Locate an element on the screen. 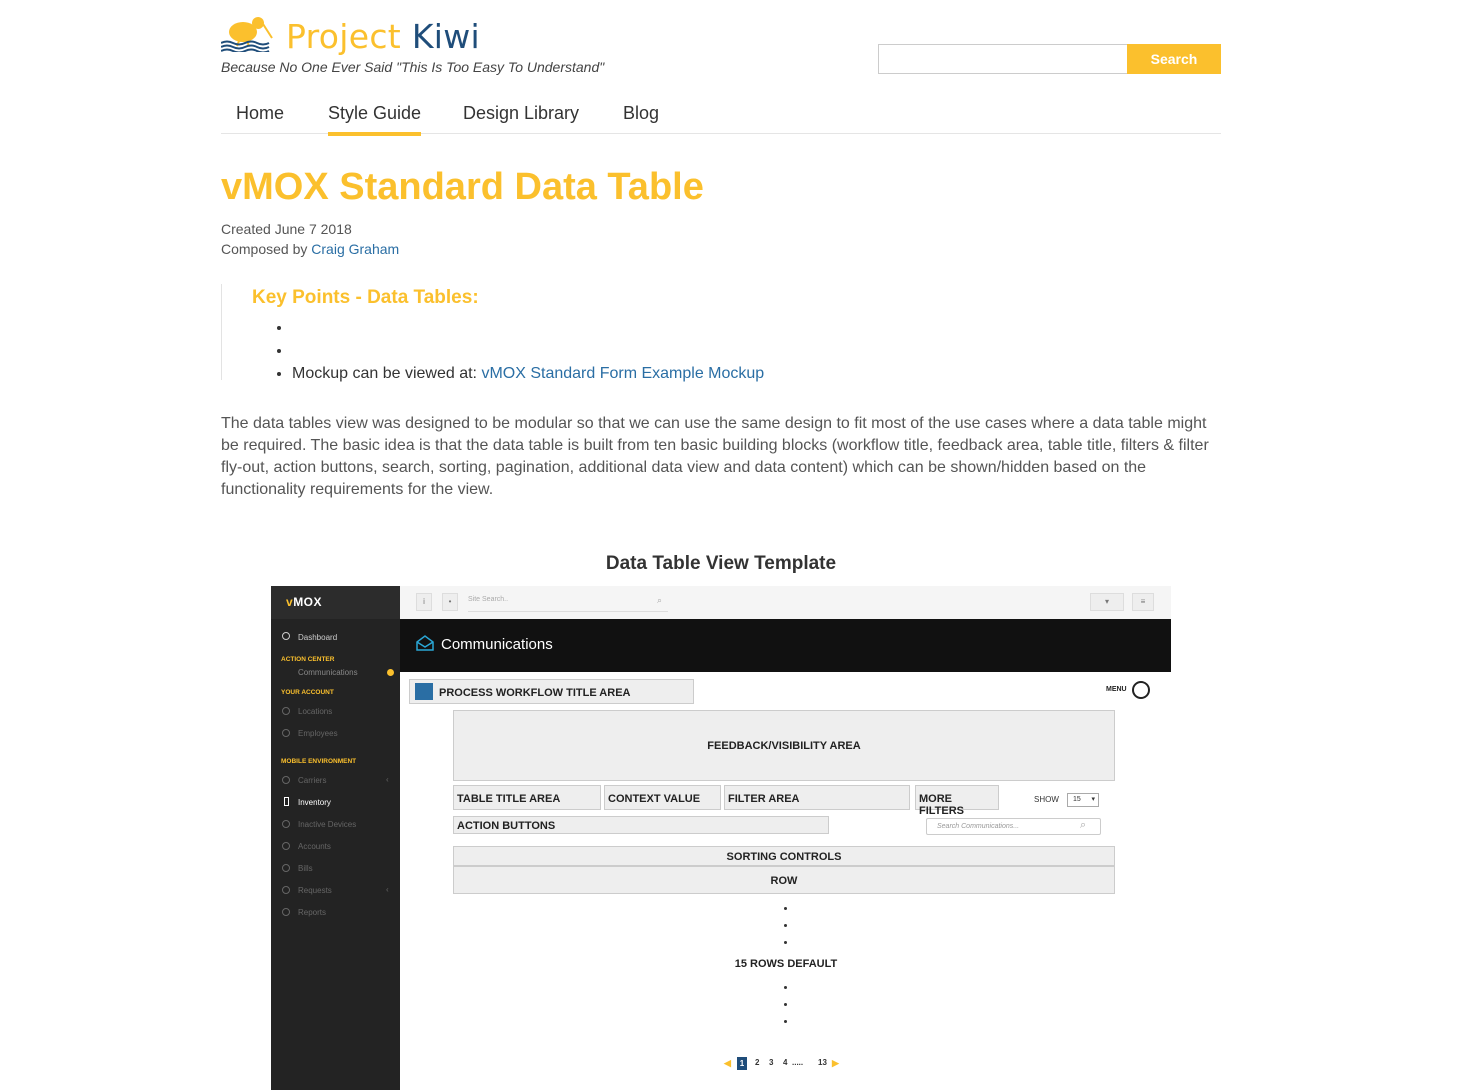 The height and width of the screenshot is (1090, 1468). mock-locations: Locations is located at coordinates (315, 711).